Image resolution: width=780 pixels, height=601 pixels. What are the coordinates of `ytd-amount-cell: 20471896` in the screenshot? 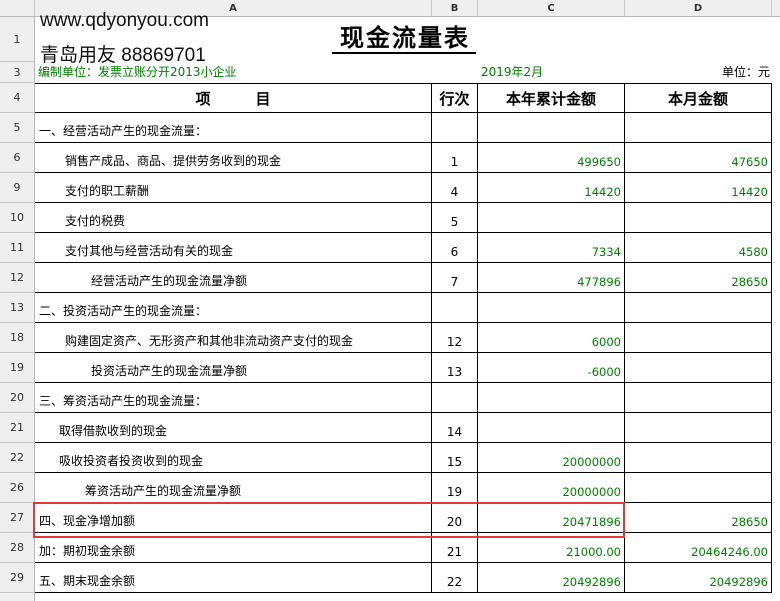 It's located at (551, 518).